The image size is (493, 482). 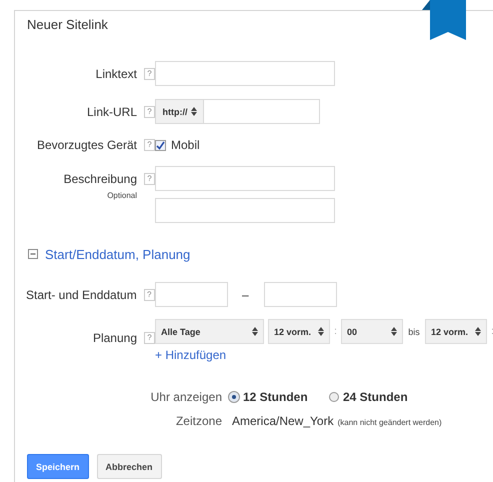 I want to click on collapse-icon, so click(x=33, y=254).